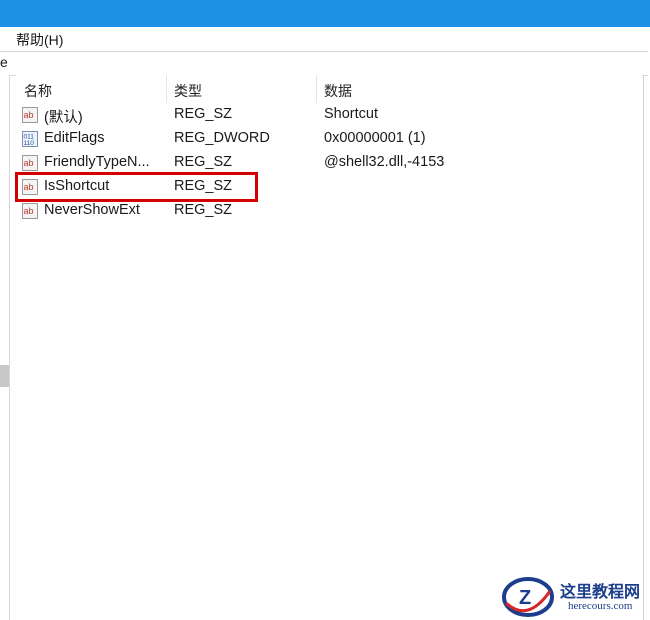 Image resolution: width=650 pixels, height=620 pixels. I want to click on watermark-logo-icon: Z, so click(528, 597).